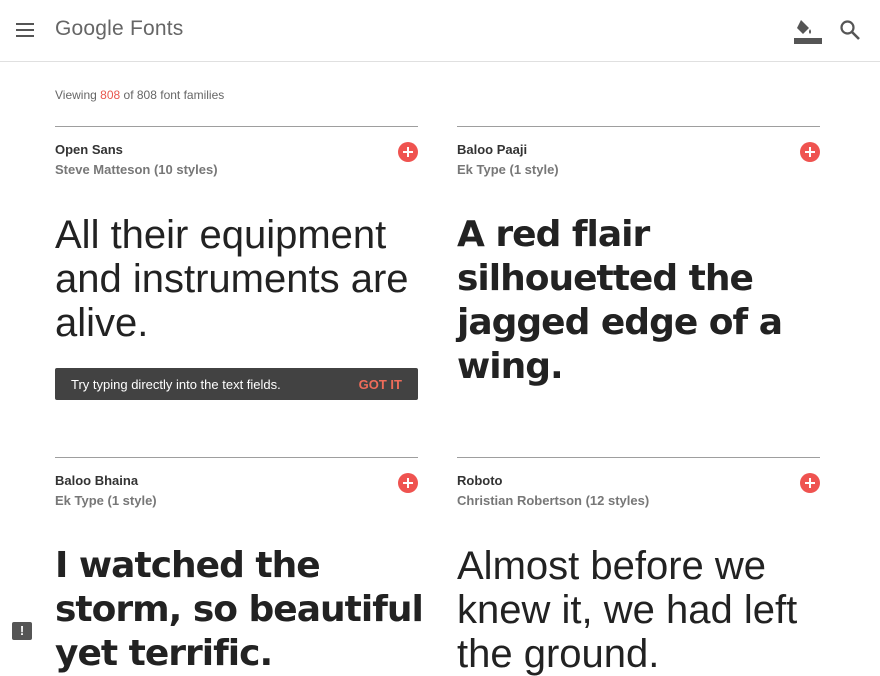 This screenshot has width=880, height=676. I want to click on search-icon, so click(850, 30).